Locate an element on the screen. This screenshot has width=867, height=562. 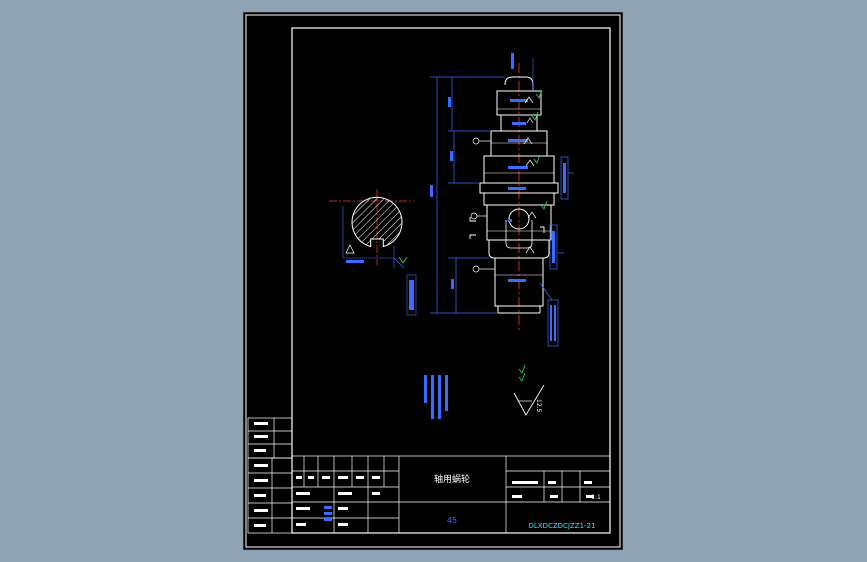
drawing-number: DLXDCZDCJZZ1-21 is located at coordinates (562, 526).